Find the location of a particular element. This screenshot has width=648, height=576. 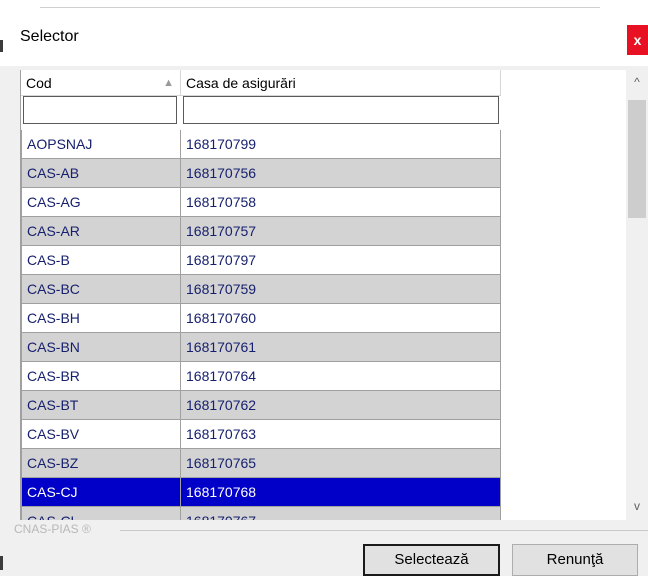

cell-casa: 168170765 is located at coordinates (341, 463).